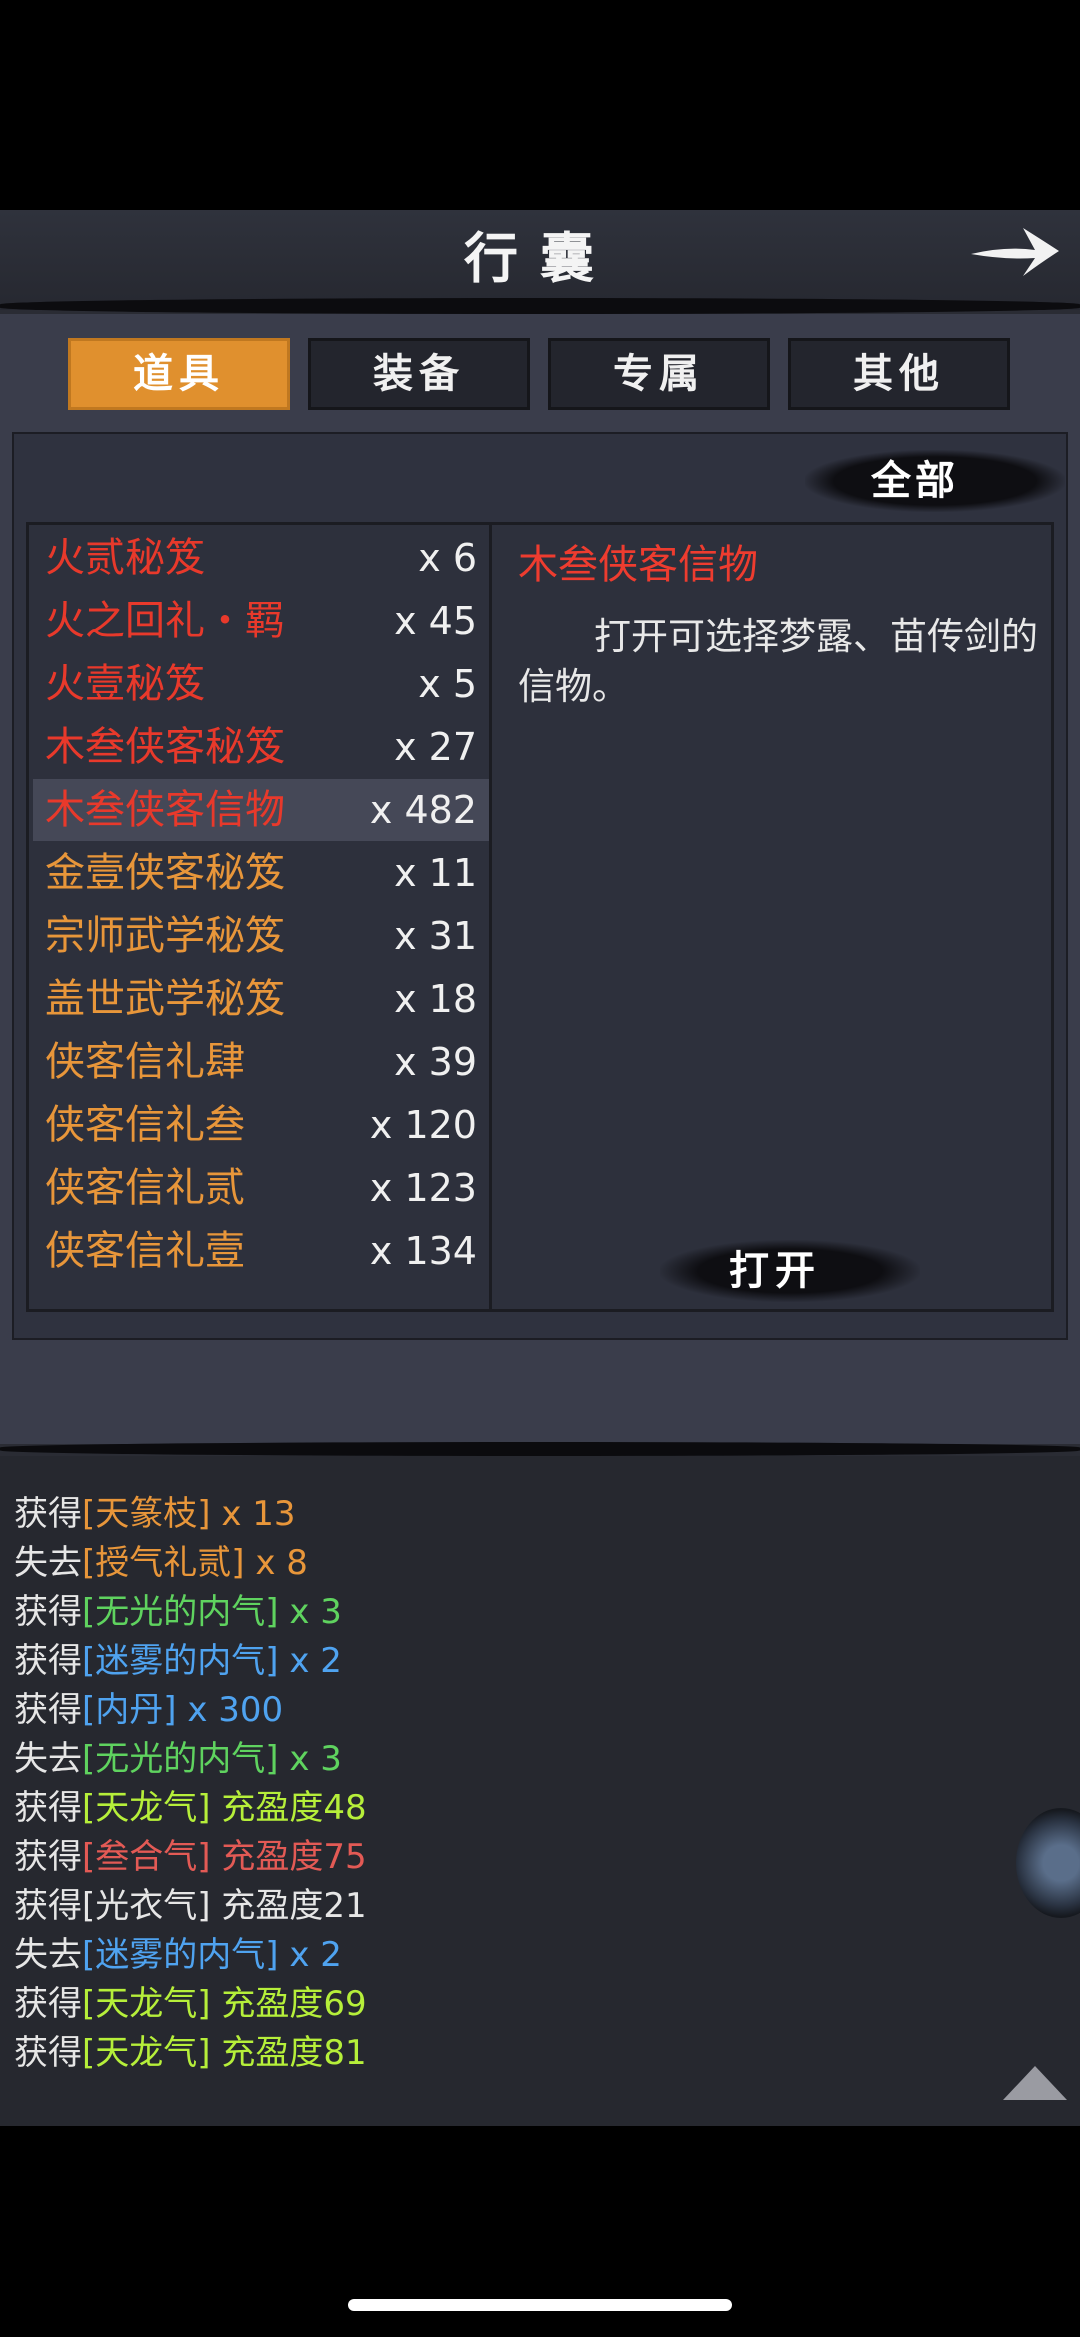 Image resolution: width=1080 pixels, height=2337 pixels. What do you see at coordinates (423, 1251) in the screenshot?
I see `item-count: x 134` at bounding box center [423, 1251].